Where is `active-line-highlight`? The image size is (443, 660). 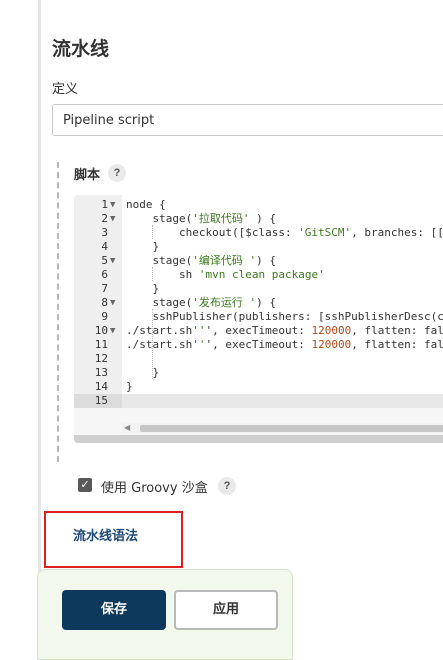 active-line-highlight is located at coordinates (282, 401).